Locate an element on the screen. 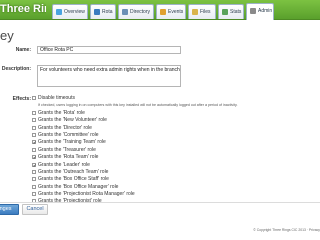 This screenshot has width=320, height=240. effect-label: Grants the 'Director' role is located at coordinates (65, 127).